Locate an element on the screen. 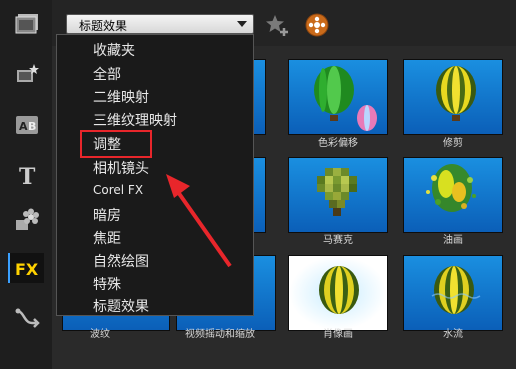 The image size is (516, 369). annotation-arrow-icon is located at coordinates (199, 221).